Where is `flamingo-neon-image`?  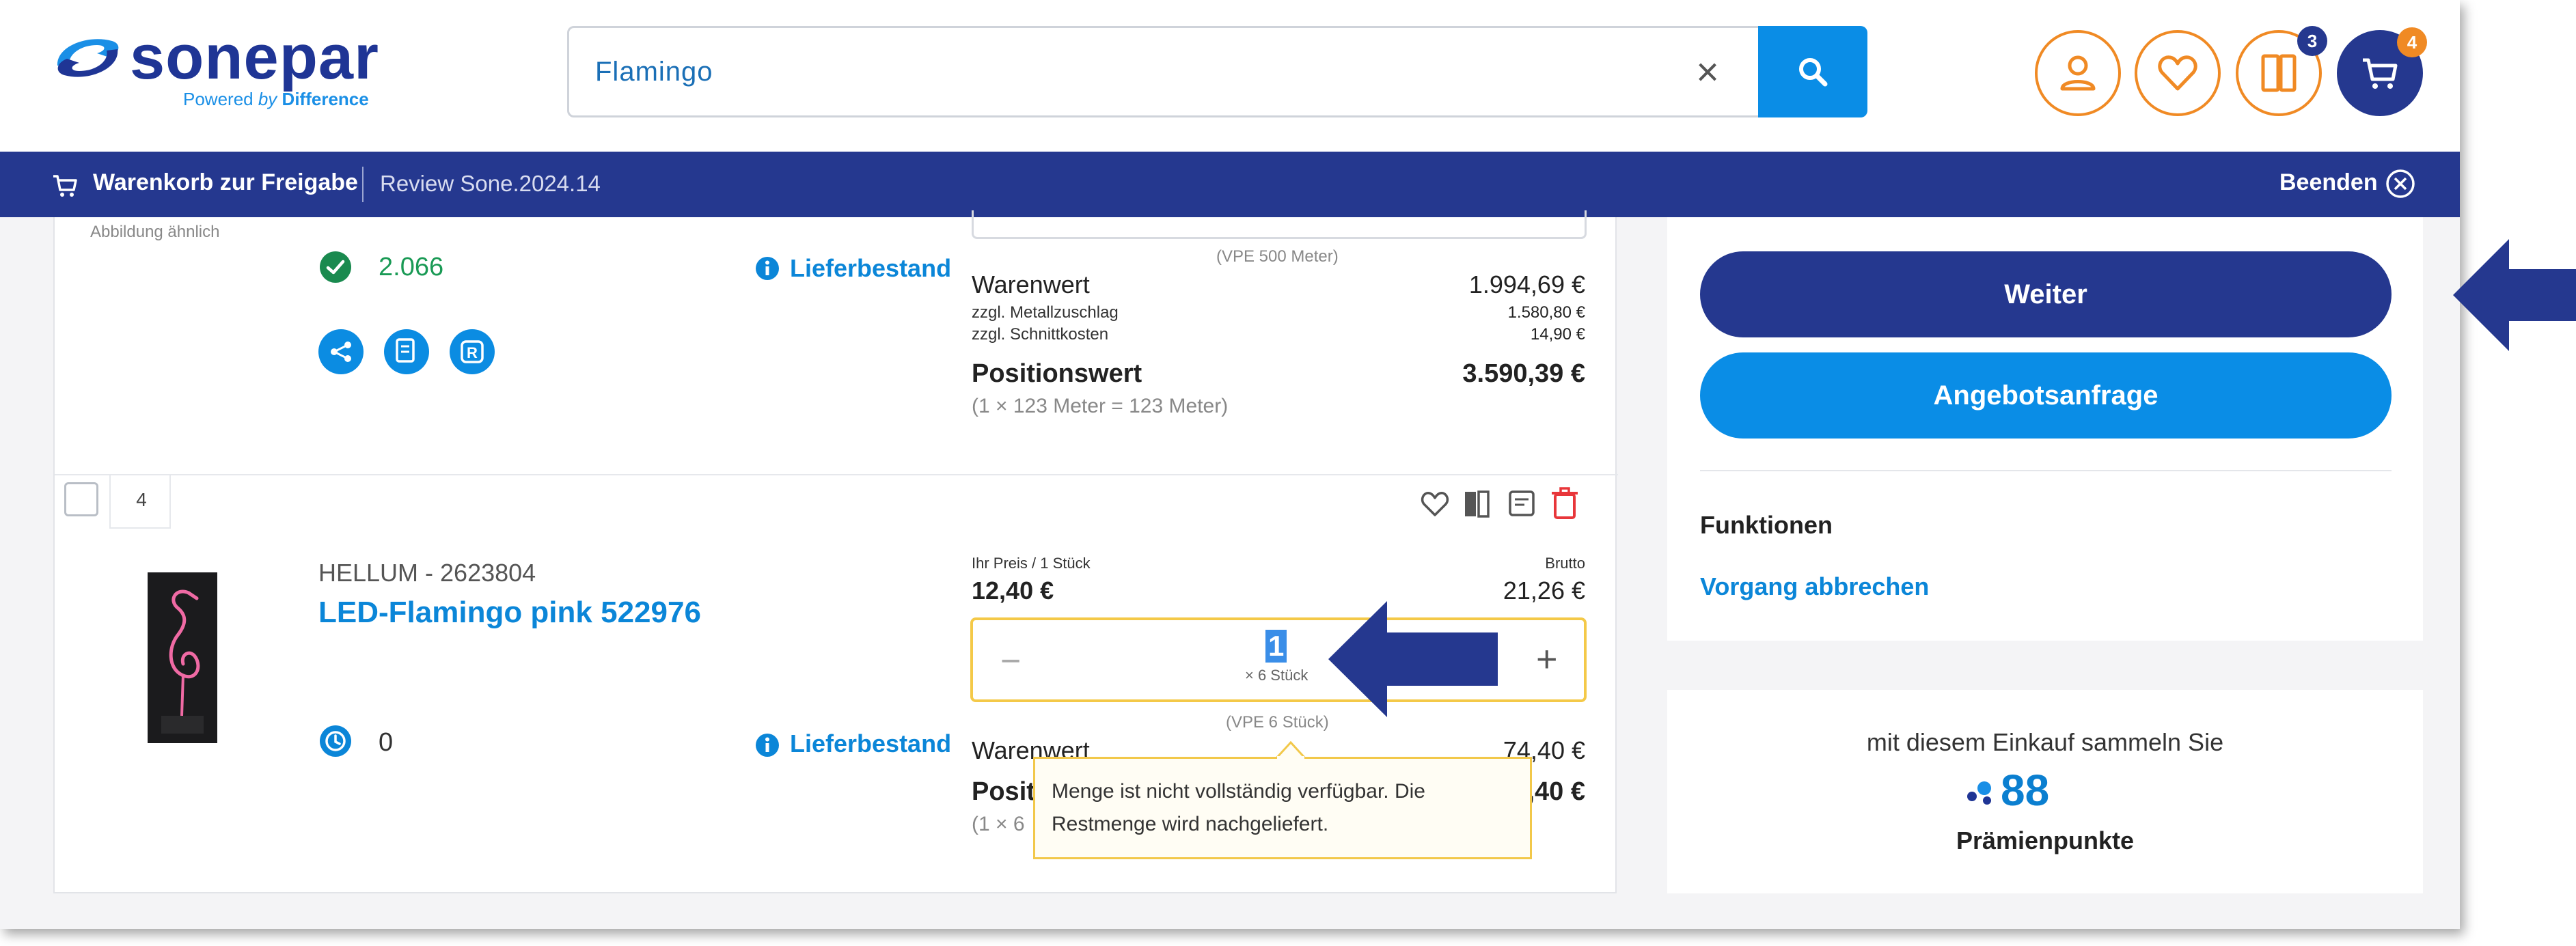 flamingo-neon-image is located at coordinates (182, 658).